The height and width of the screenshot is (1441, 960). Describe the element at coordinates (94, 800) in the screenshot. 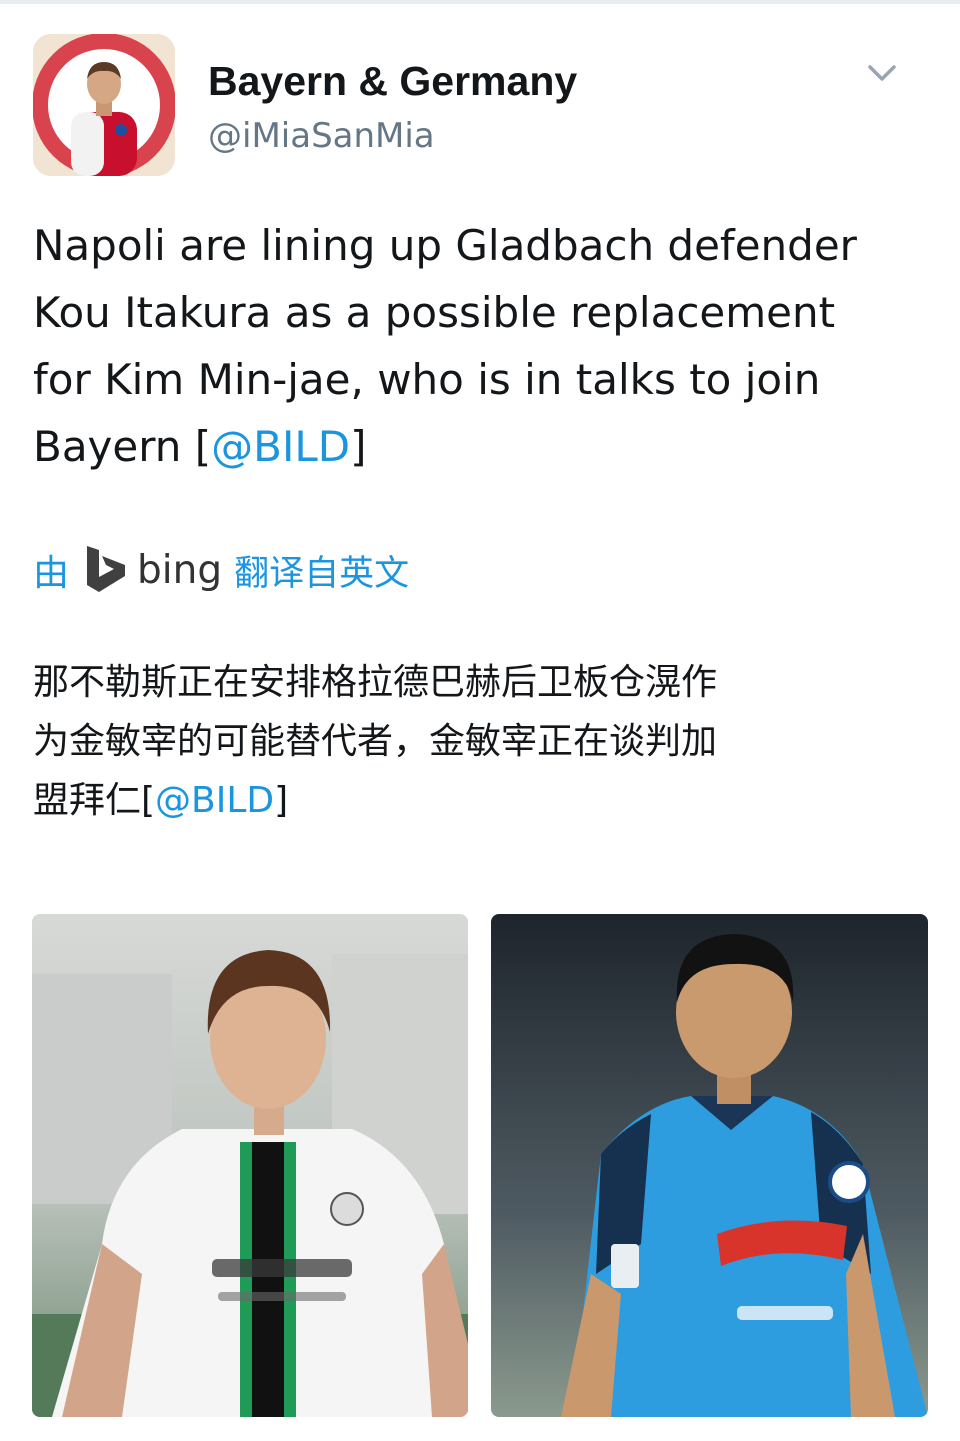

I see `translated-text-prefix: 盟拜仁[` at that location.